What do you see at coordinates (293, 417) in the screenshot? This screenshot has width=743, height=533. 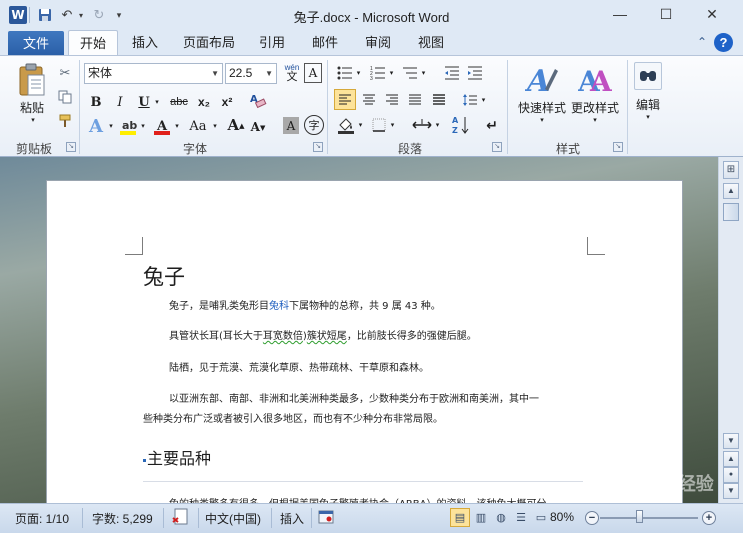 I see `paragraph-4-line-2: 些种类分布广泛或者被引入很多地区，而也有不少种分布非常局限。` at bounding box center [293, 417].